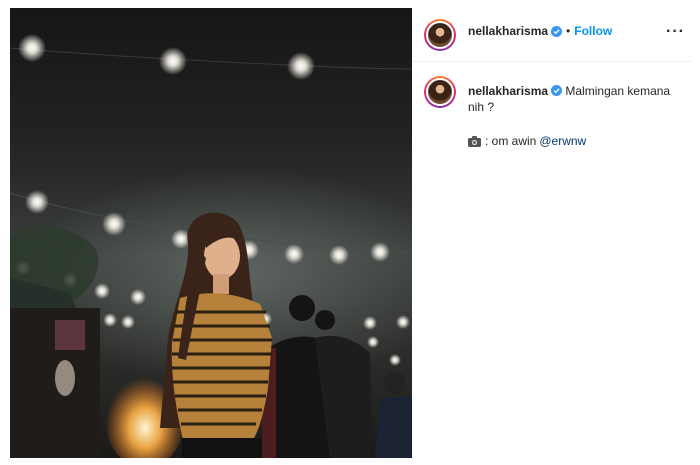  What do you see at coordinates (474, 141) in the screenshot?
I see `camera-icon` at bounding box center [474, 141].